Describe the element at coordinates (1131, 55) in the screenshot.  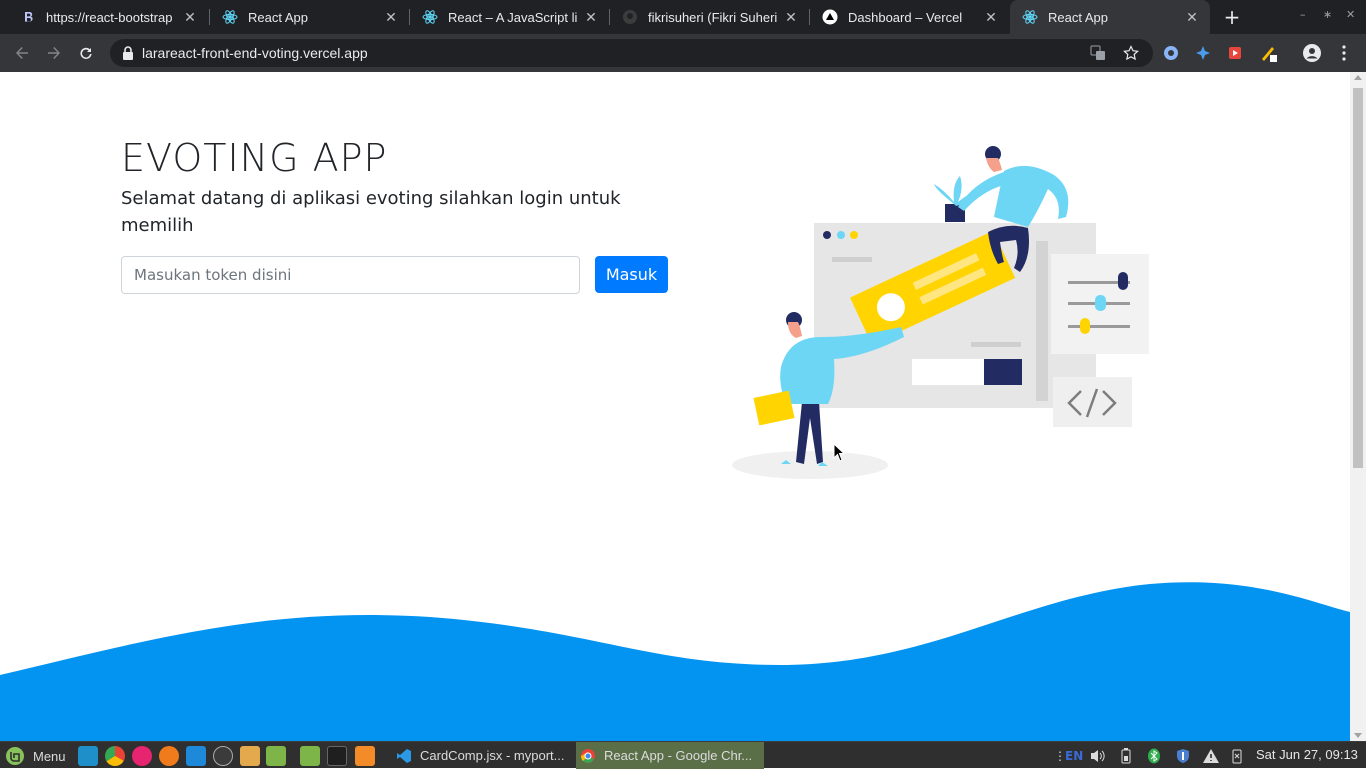
I see `bookmark-star-icon` at that location.